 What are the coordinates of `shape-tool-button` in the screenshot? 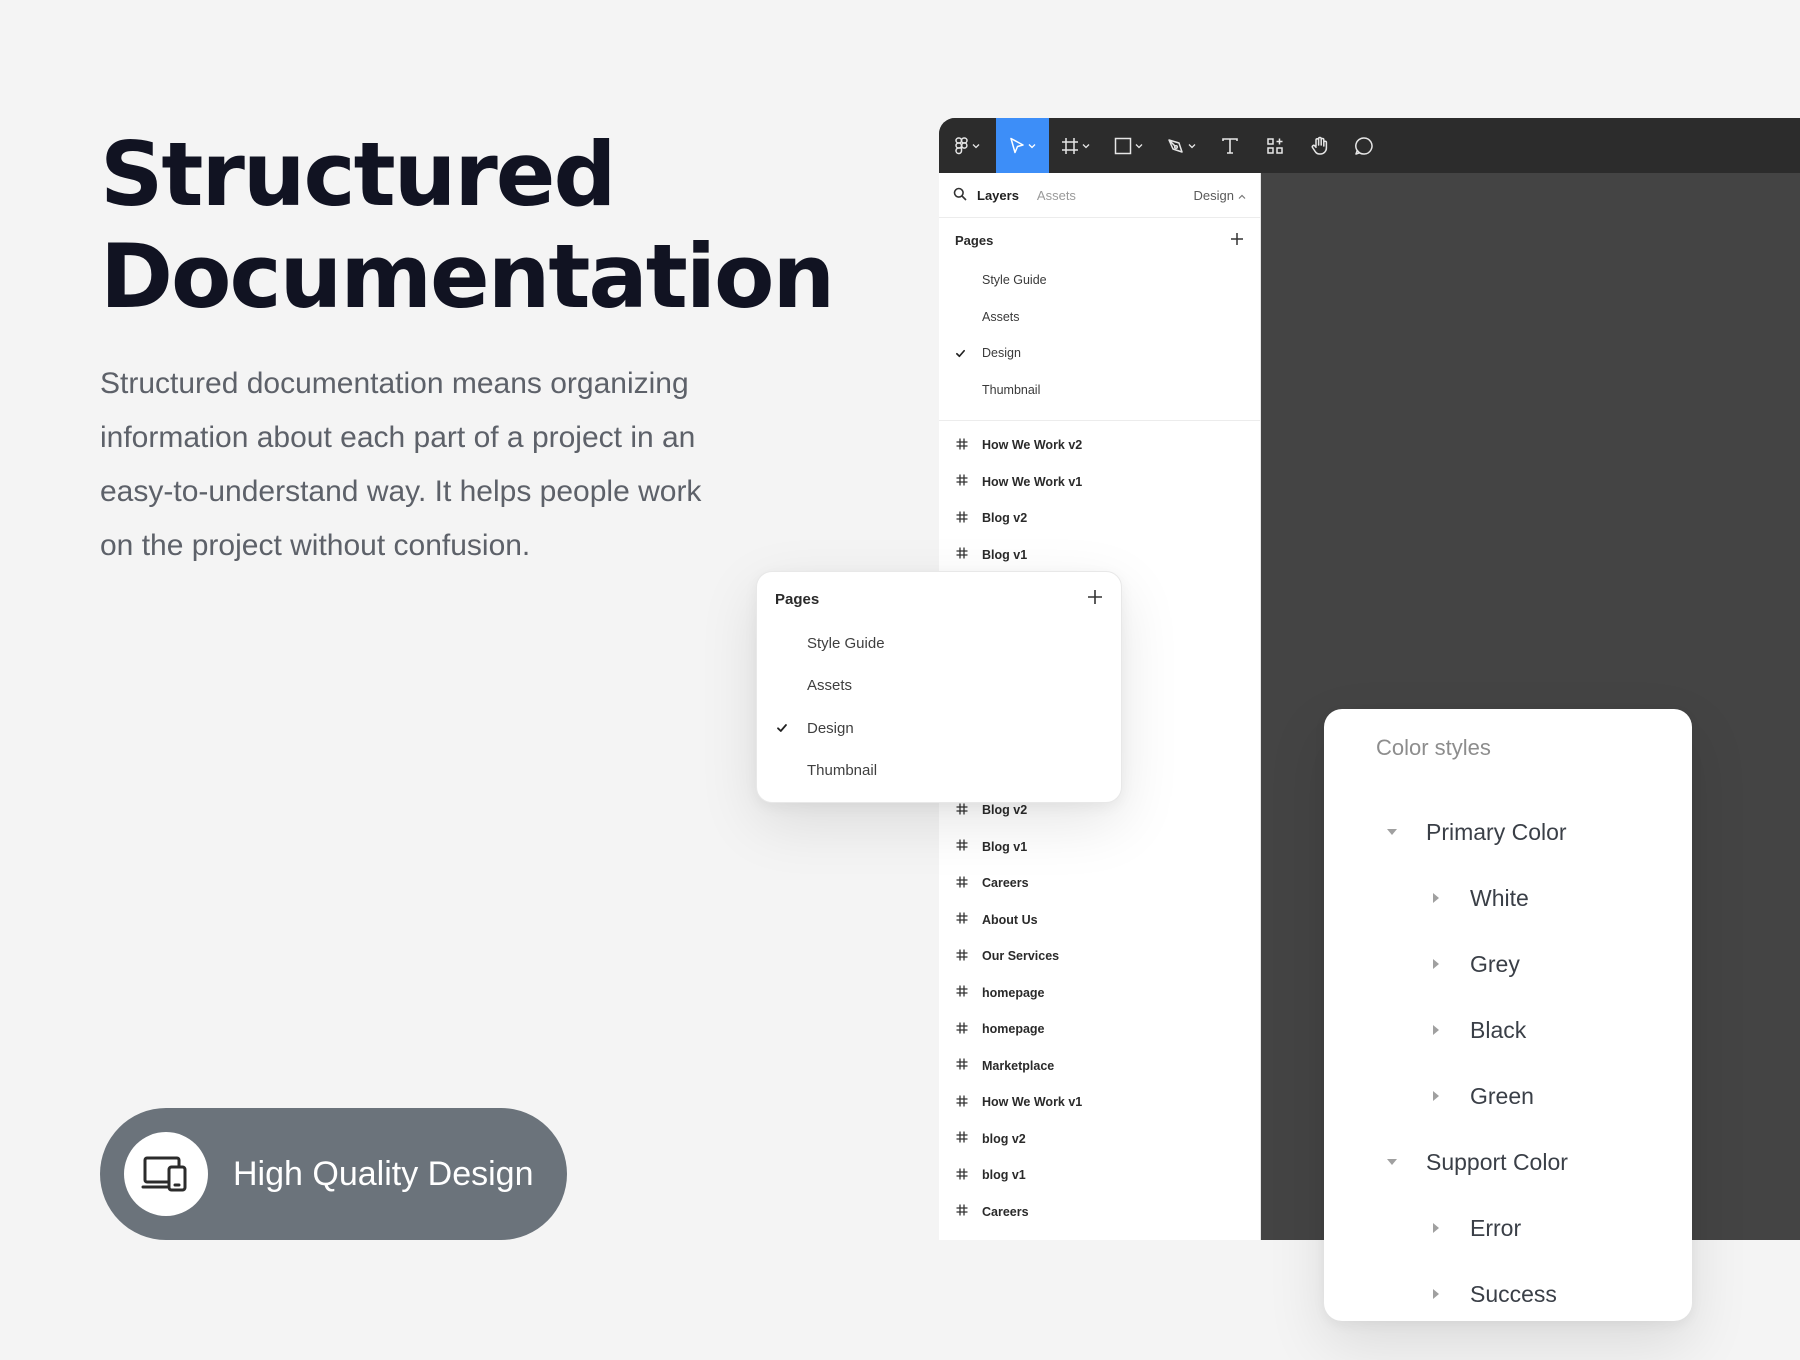 It's located at (1128, 145).